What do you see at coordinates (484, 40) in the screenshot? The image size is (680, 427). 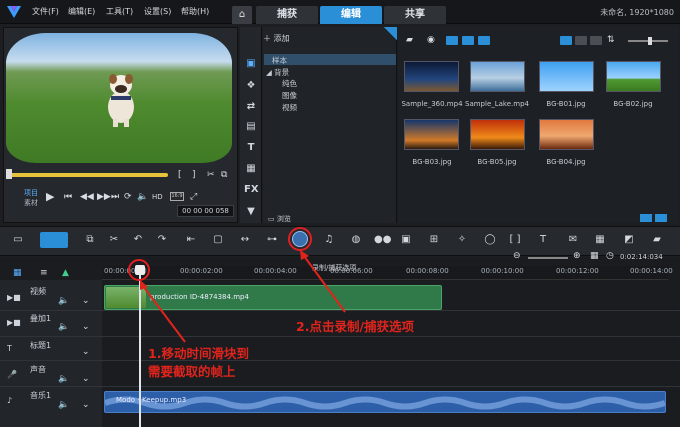 I see `show-audio-icon` at bounding box center [484, 40].